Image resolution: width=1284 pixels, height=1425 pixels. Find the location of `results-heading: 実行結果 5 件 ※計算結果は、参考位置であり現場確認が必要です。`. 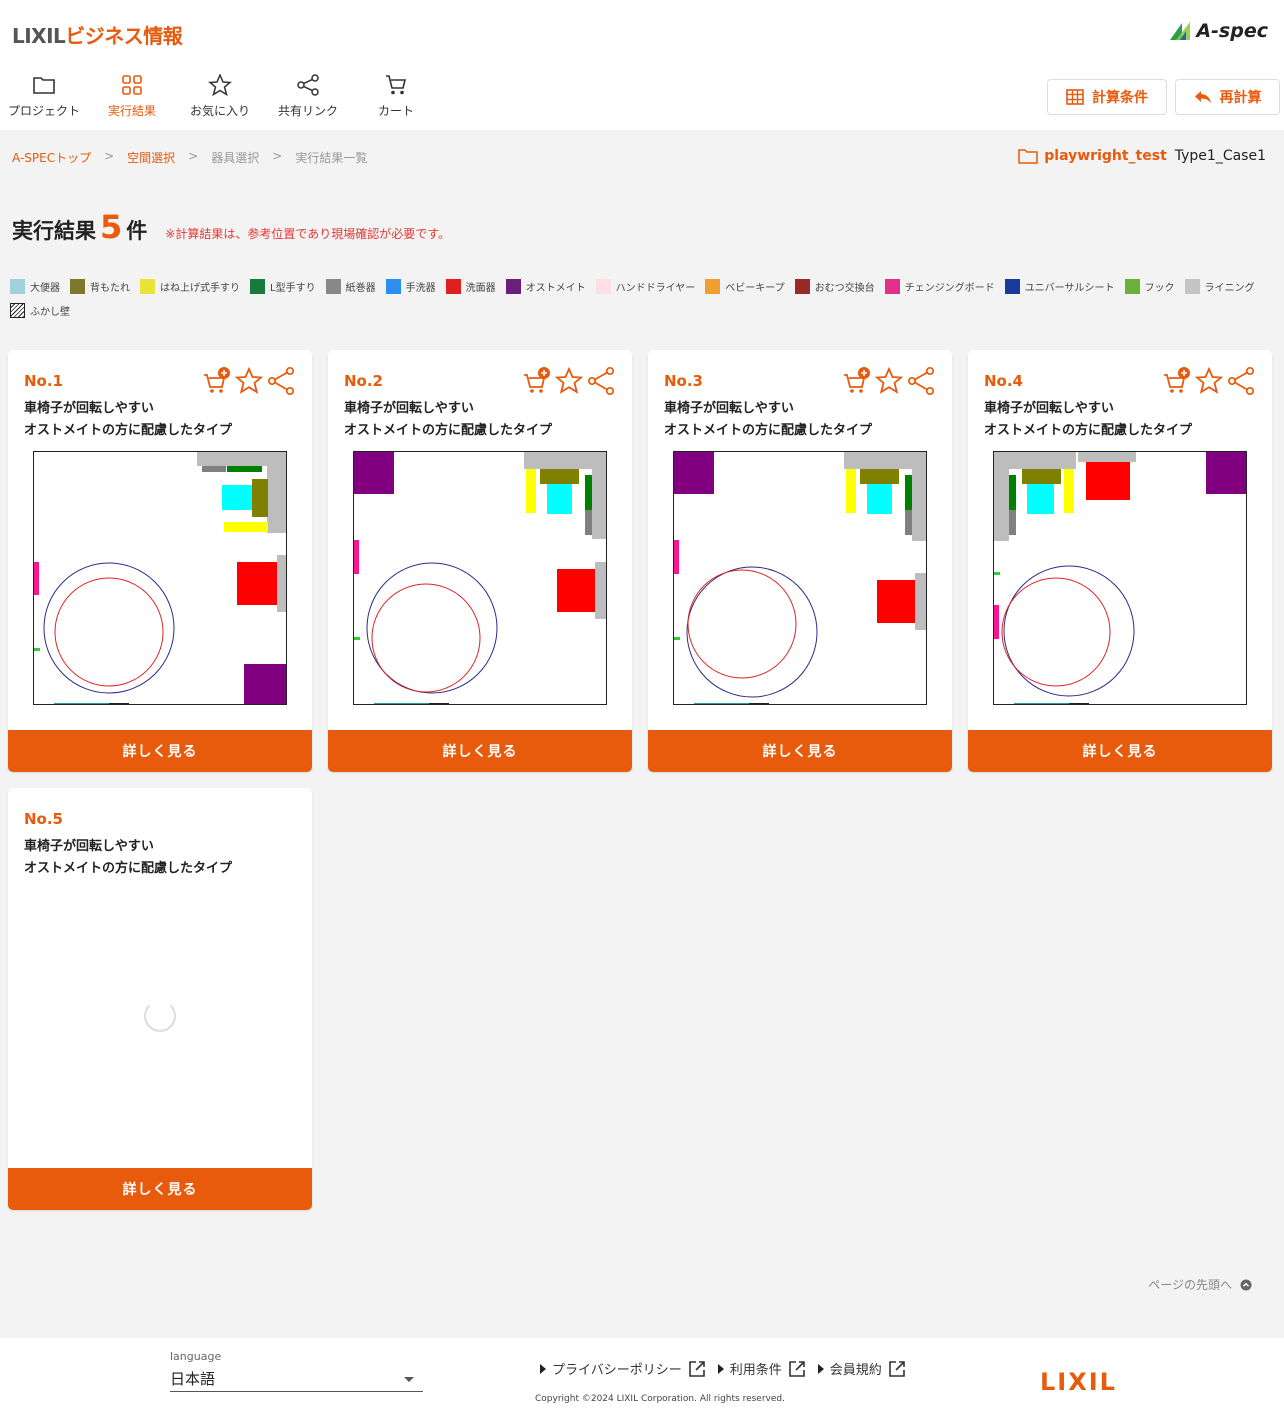

results-heading: 実行結果 5 件 ※計算結果は、参考位置であり現場確認が必要です。 is located at coordinates (231, 227).